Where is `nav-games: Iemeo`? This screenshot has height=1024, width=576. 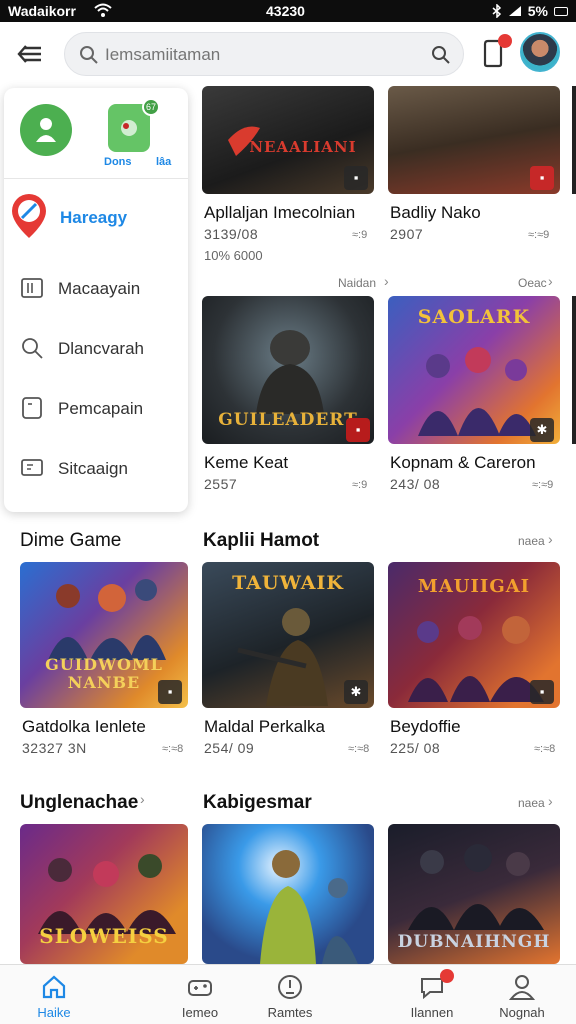 nav-games: Iemeo is located at coordinates (200, 994).